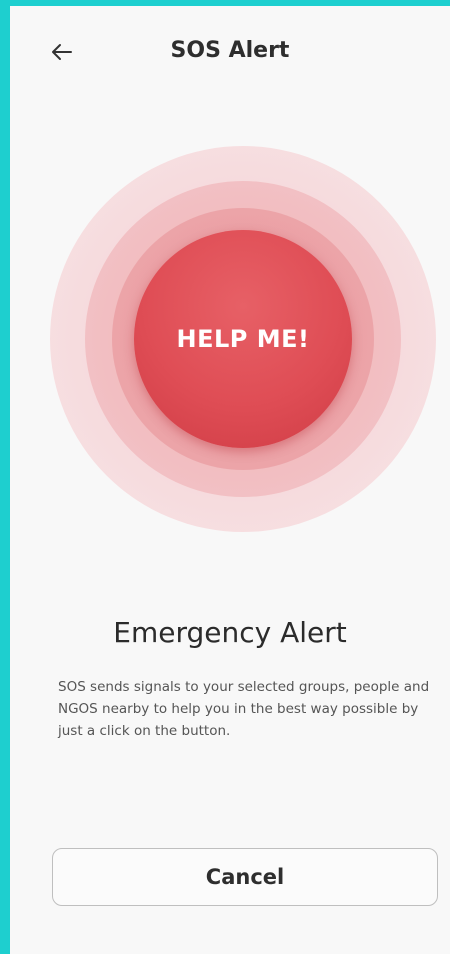 The image size is (450, 954). I want to click on alert-title: Emergency Alert, so click(230, 632).